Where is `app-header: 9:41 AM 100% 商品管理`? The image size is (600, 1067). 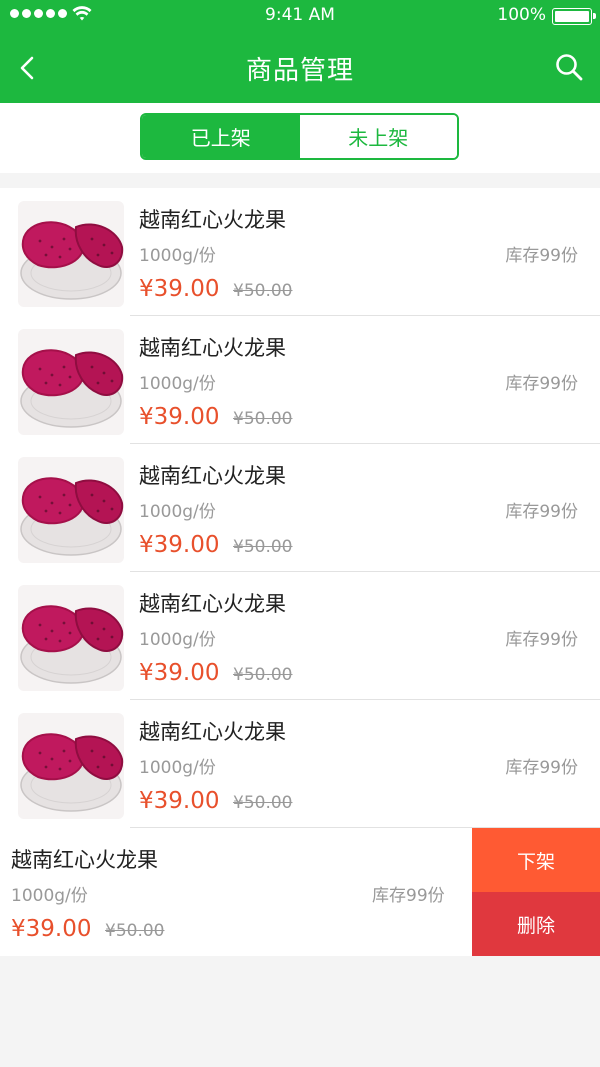
app-header: 9:41 AM 100% 商品管理 is located at coordinates (300, 51).